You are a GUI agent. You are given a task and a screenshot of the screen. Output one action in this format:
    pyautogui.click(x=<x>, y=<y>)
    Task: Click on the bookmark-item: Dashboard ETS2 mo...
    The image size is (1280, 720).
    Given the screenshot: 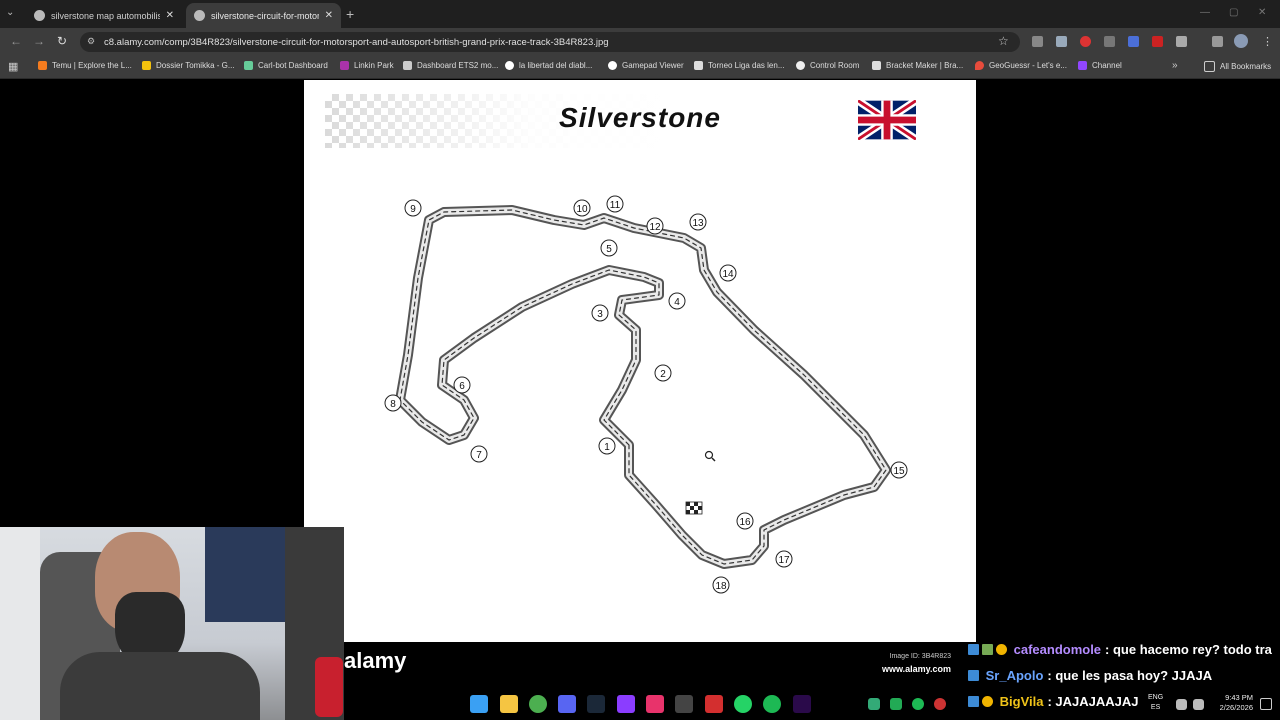 What is the action you would take?
    pyautogui.click(x=450, y=65)
    